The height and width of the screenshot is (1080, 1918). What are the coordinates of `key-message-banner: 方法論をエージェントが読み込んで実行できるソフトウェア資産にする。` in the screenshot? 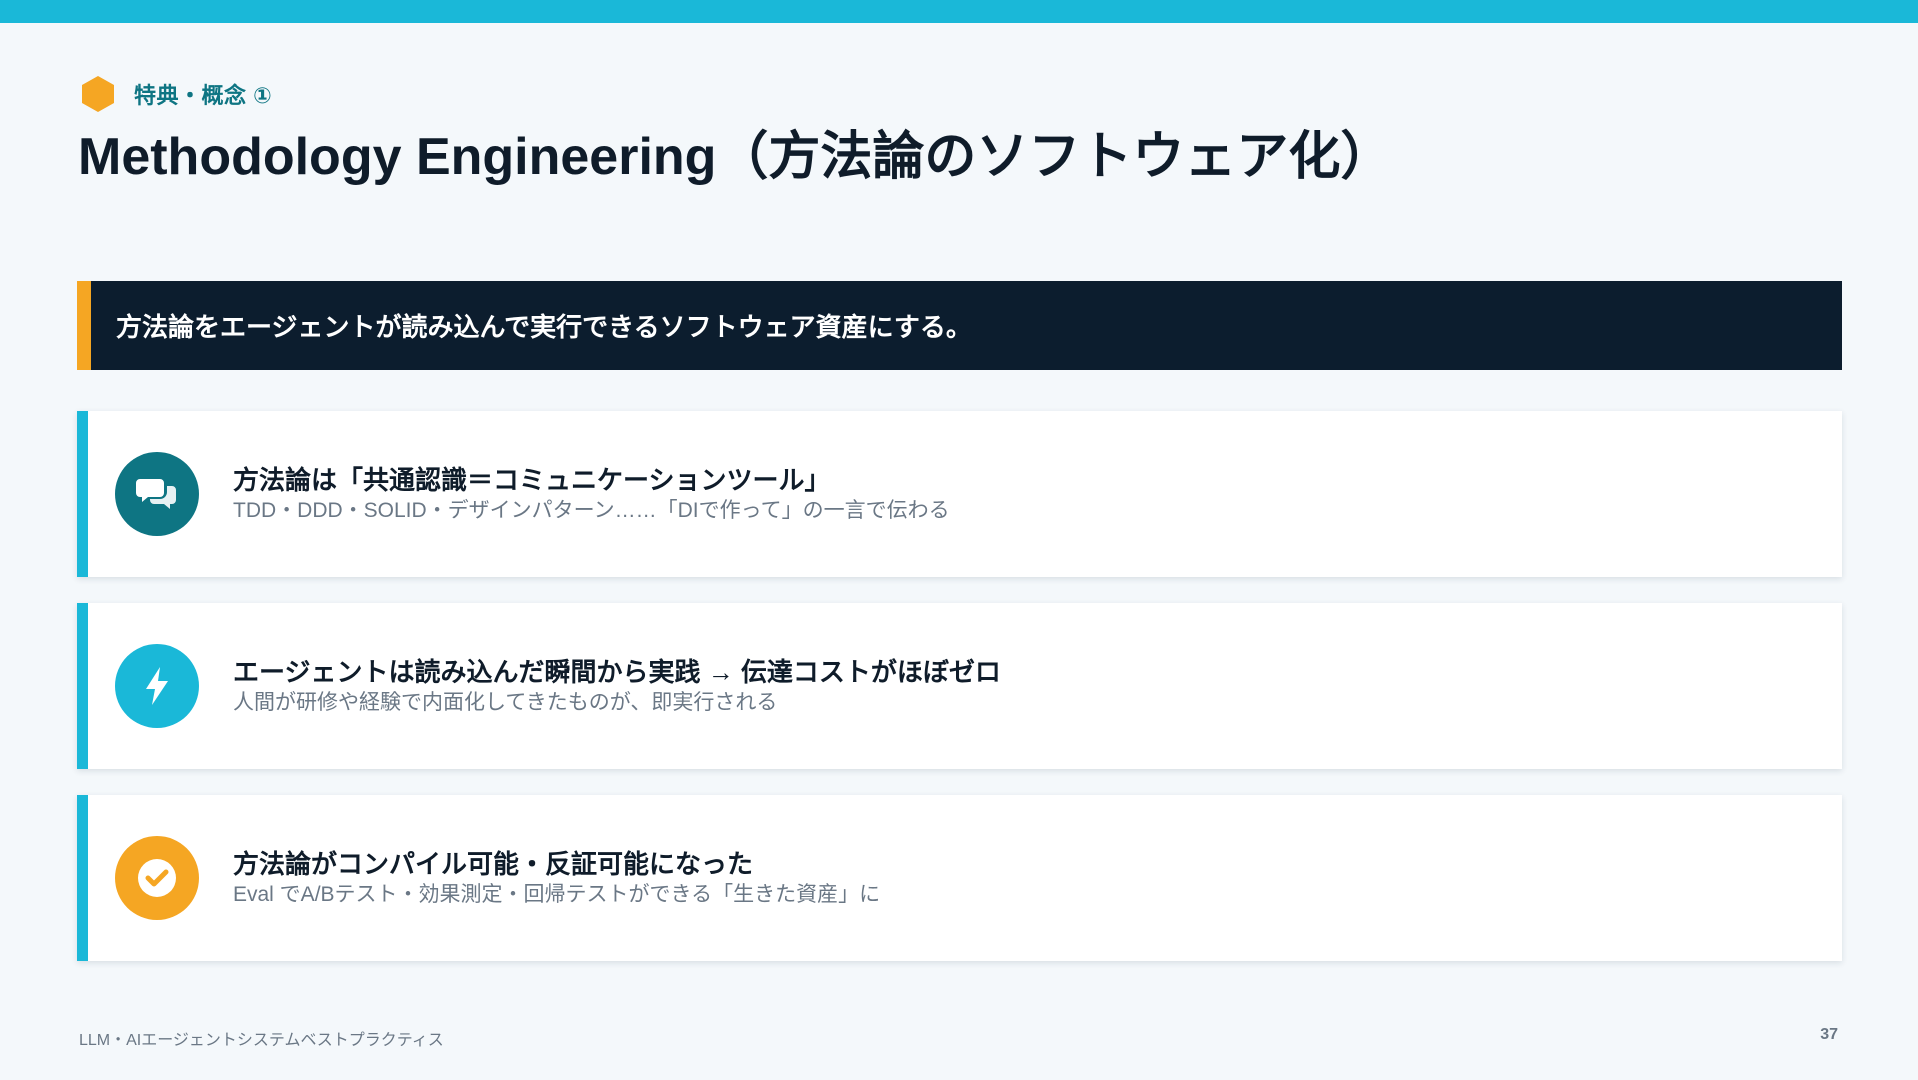 It's located at (959, 325).